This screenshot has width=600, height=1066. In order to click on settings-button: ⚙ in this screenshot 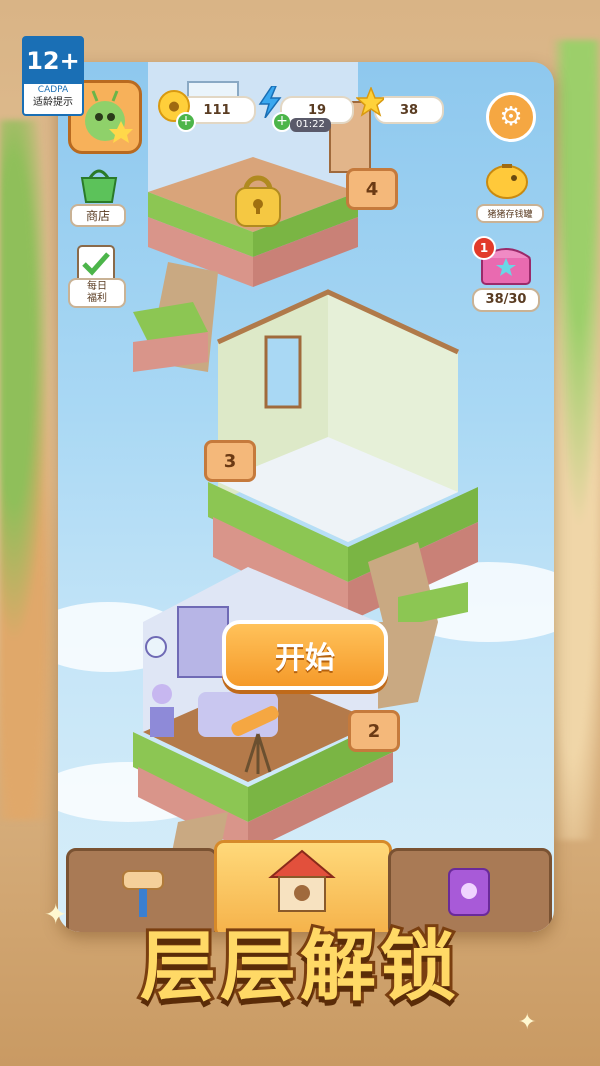, I will do `click(511, 117)`.